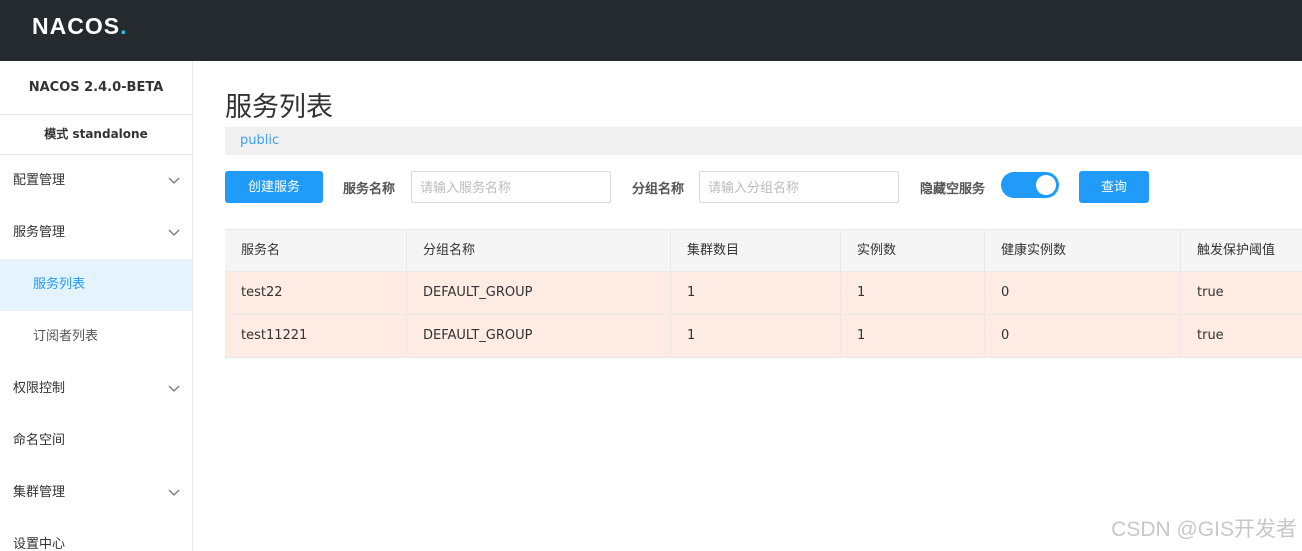 The height and width of the screenshot is (551, 1302). I want to click on sidebar-item-label: 订阅者列表, so click(66, 336).